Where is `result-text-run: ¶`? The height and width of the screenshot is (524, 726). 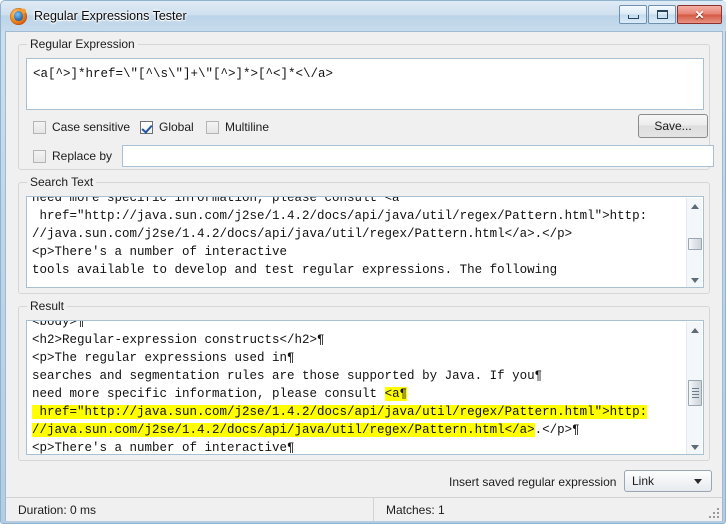
result-text-run: ¶ is located at coordinates (81, 324).